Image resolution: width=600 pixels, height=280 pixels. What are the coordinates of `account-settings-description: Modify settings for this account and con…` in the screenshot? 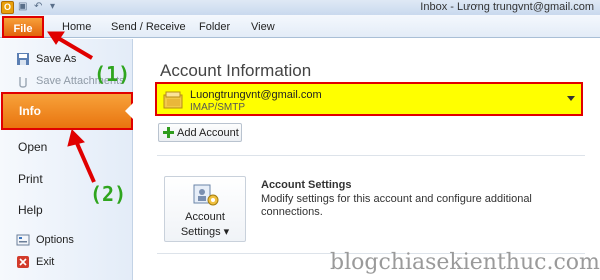 It's located at (396, 205).